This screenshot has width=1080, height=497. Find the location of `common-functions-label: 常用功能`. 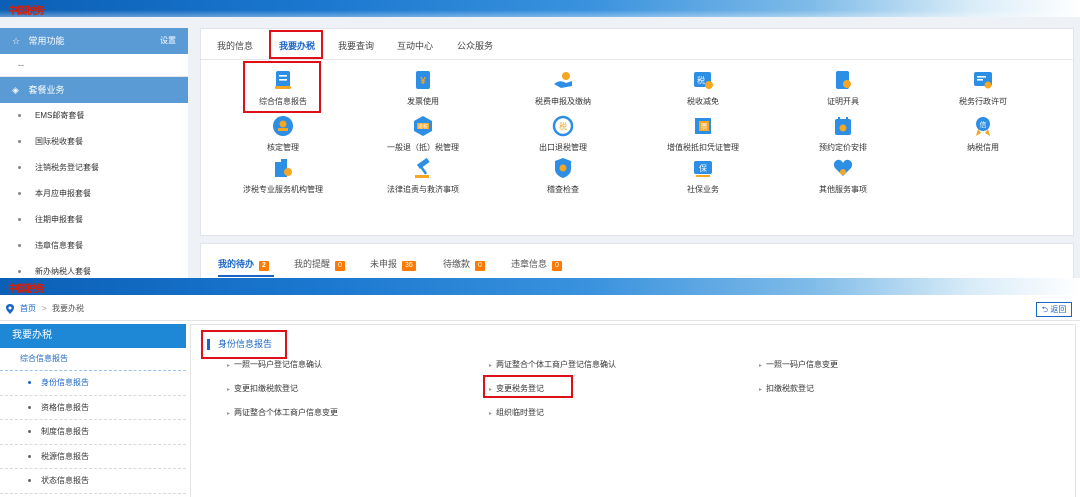

common-functions-label: 常用功能 is located at coordinates (46, 41).